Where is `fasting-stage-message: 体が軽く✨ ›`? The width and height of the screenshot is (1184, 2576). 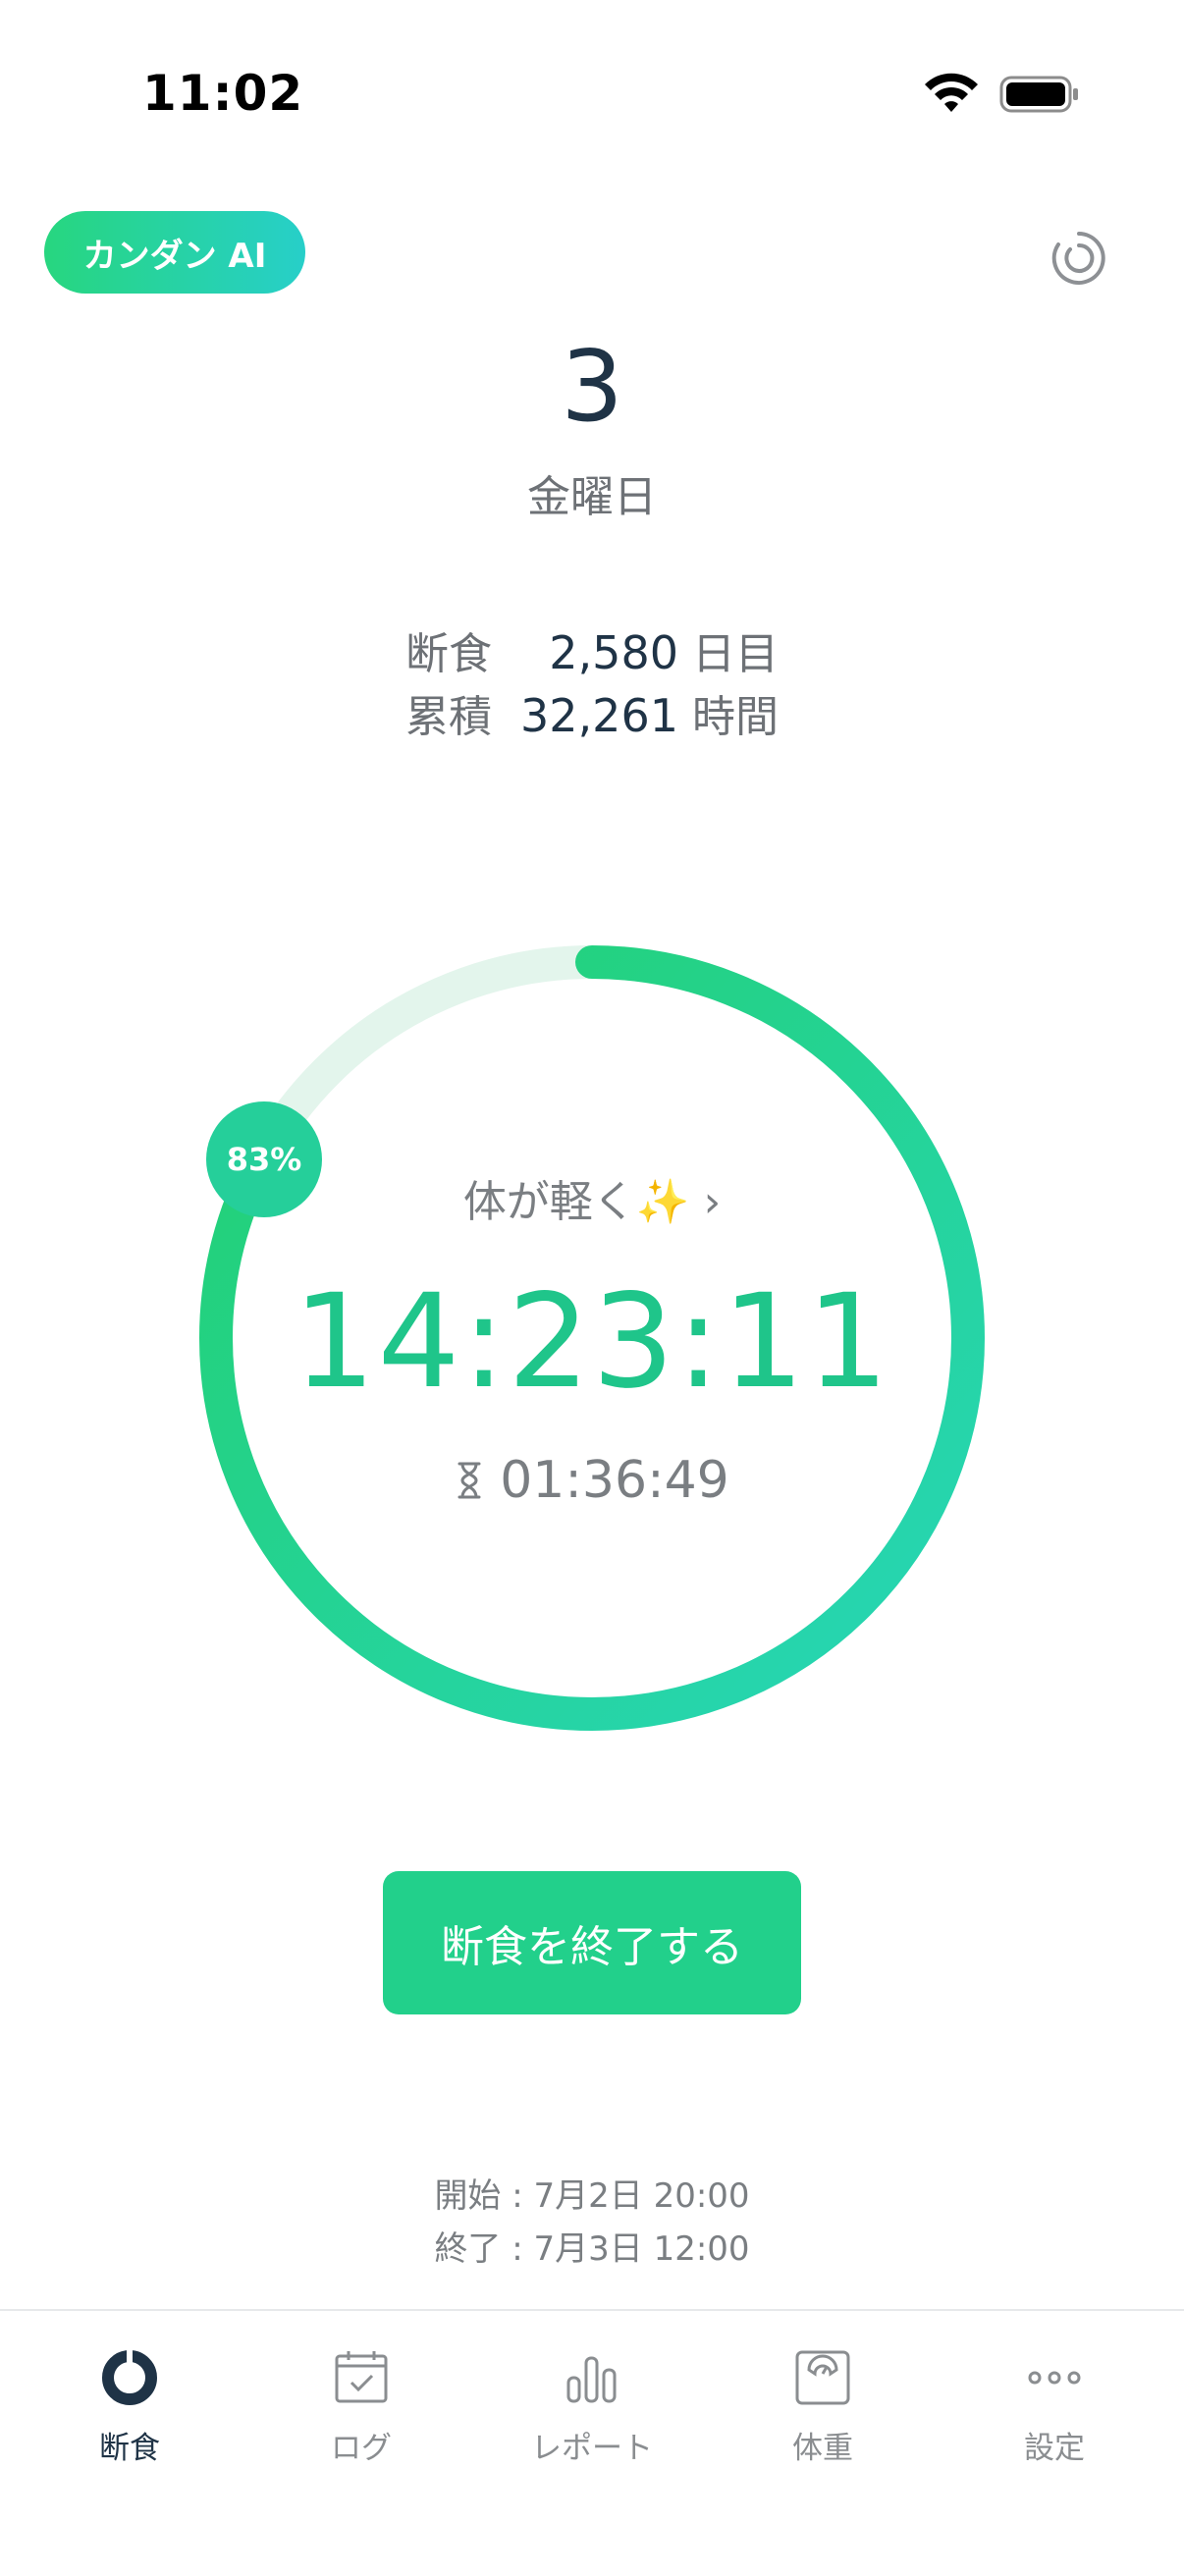 fasting-stage-message: 体が軽く✨ › is located at coordinates (592, 1197).